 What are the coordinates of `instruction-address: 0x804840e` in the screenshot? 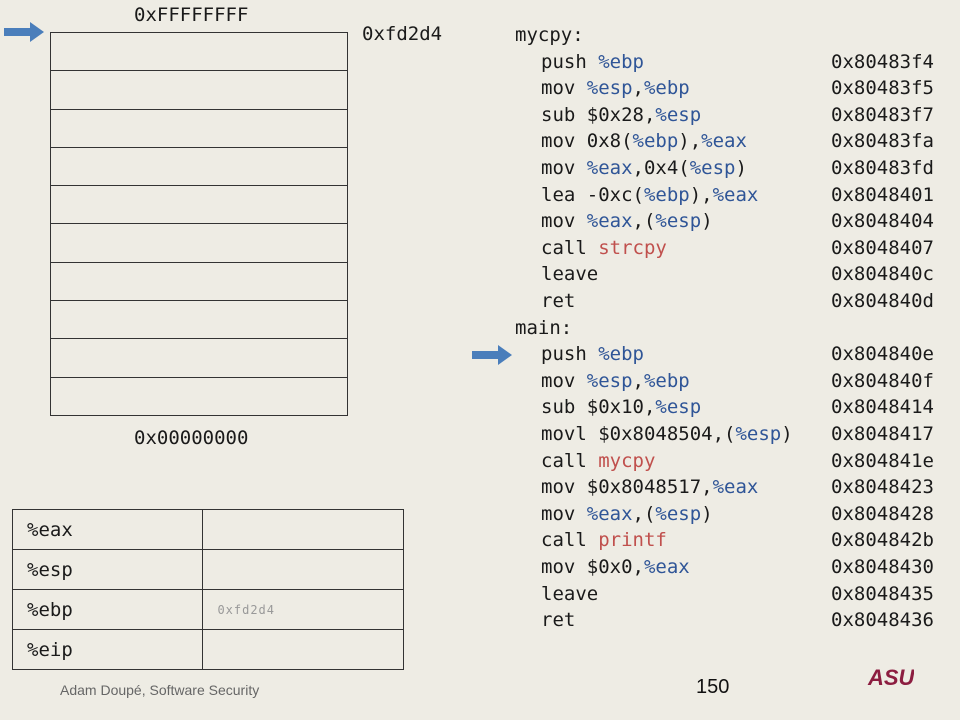 It's located at (882, 354).